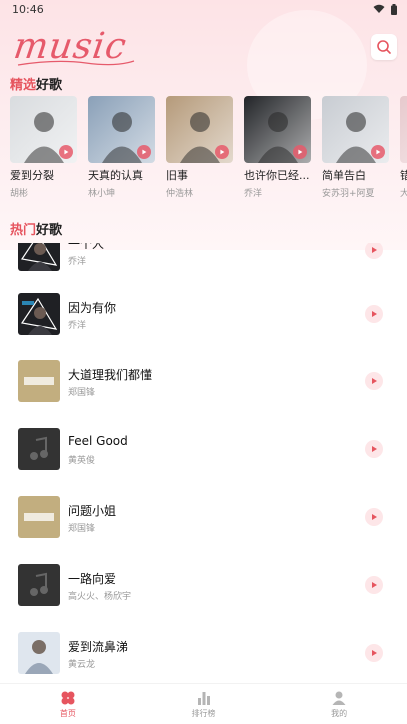  What do you see at coordinates (76, 63) in the screenshot?
I see `logo-swash` at bounding box center [76, 63].